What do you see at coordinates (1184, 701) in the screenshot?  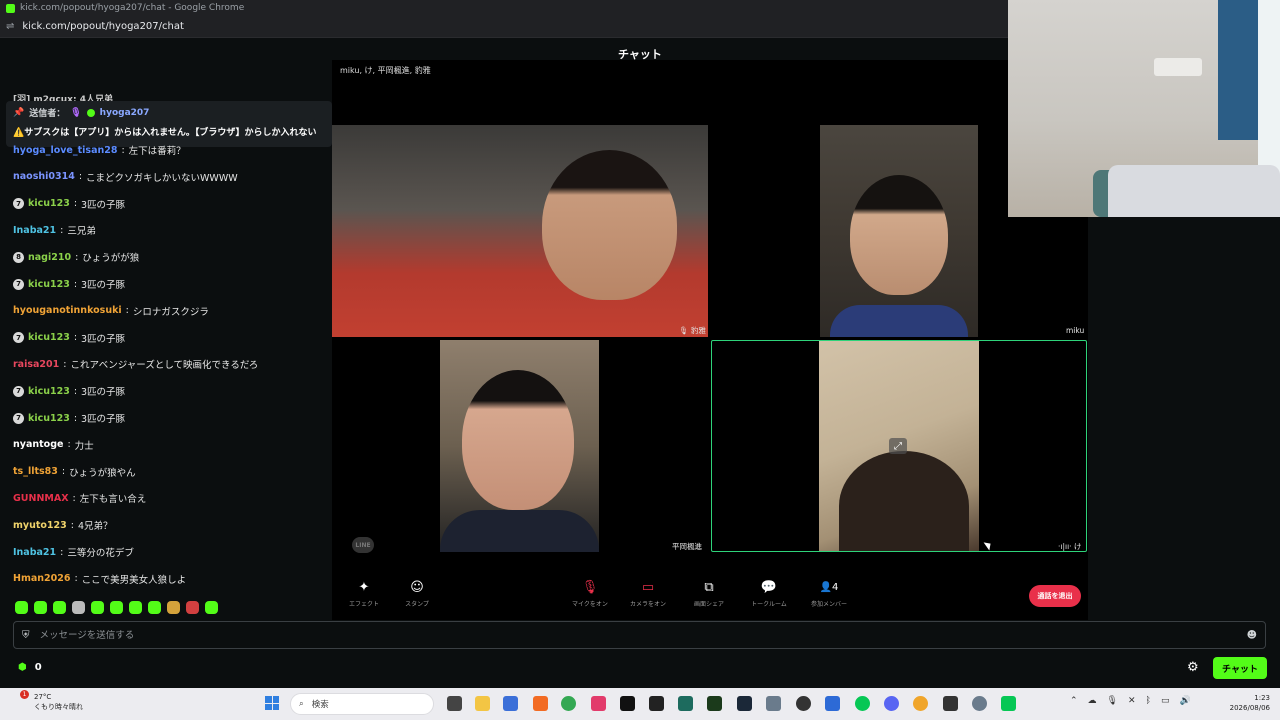 I see `volume-icon: 🔊` at bounding box center [1184, 701].